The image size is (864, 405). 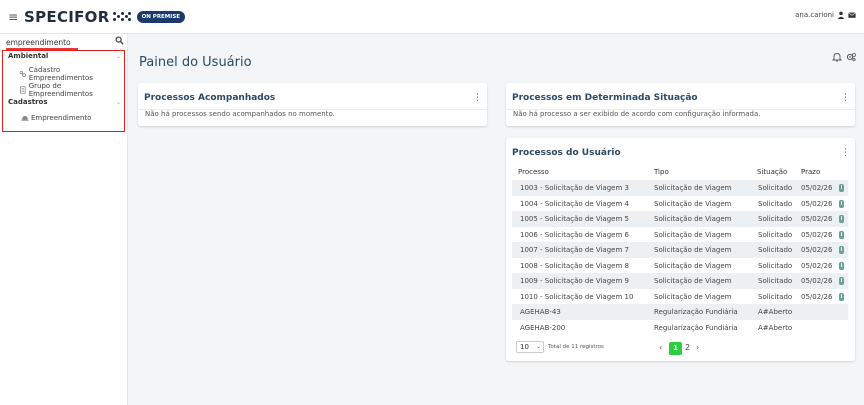 What do you see at coordinates (851, 57) in the screenshot?
I see `gear-icon` at bounding box center [851, 57].